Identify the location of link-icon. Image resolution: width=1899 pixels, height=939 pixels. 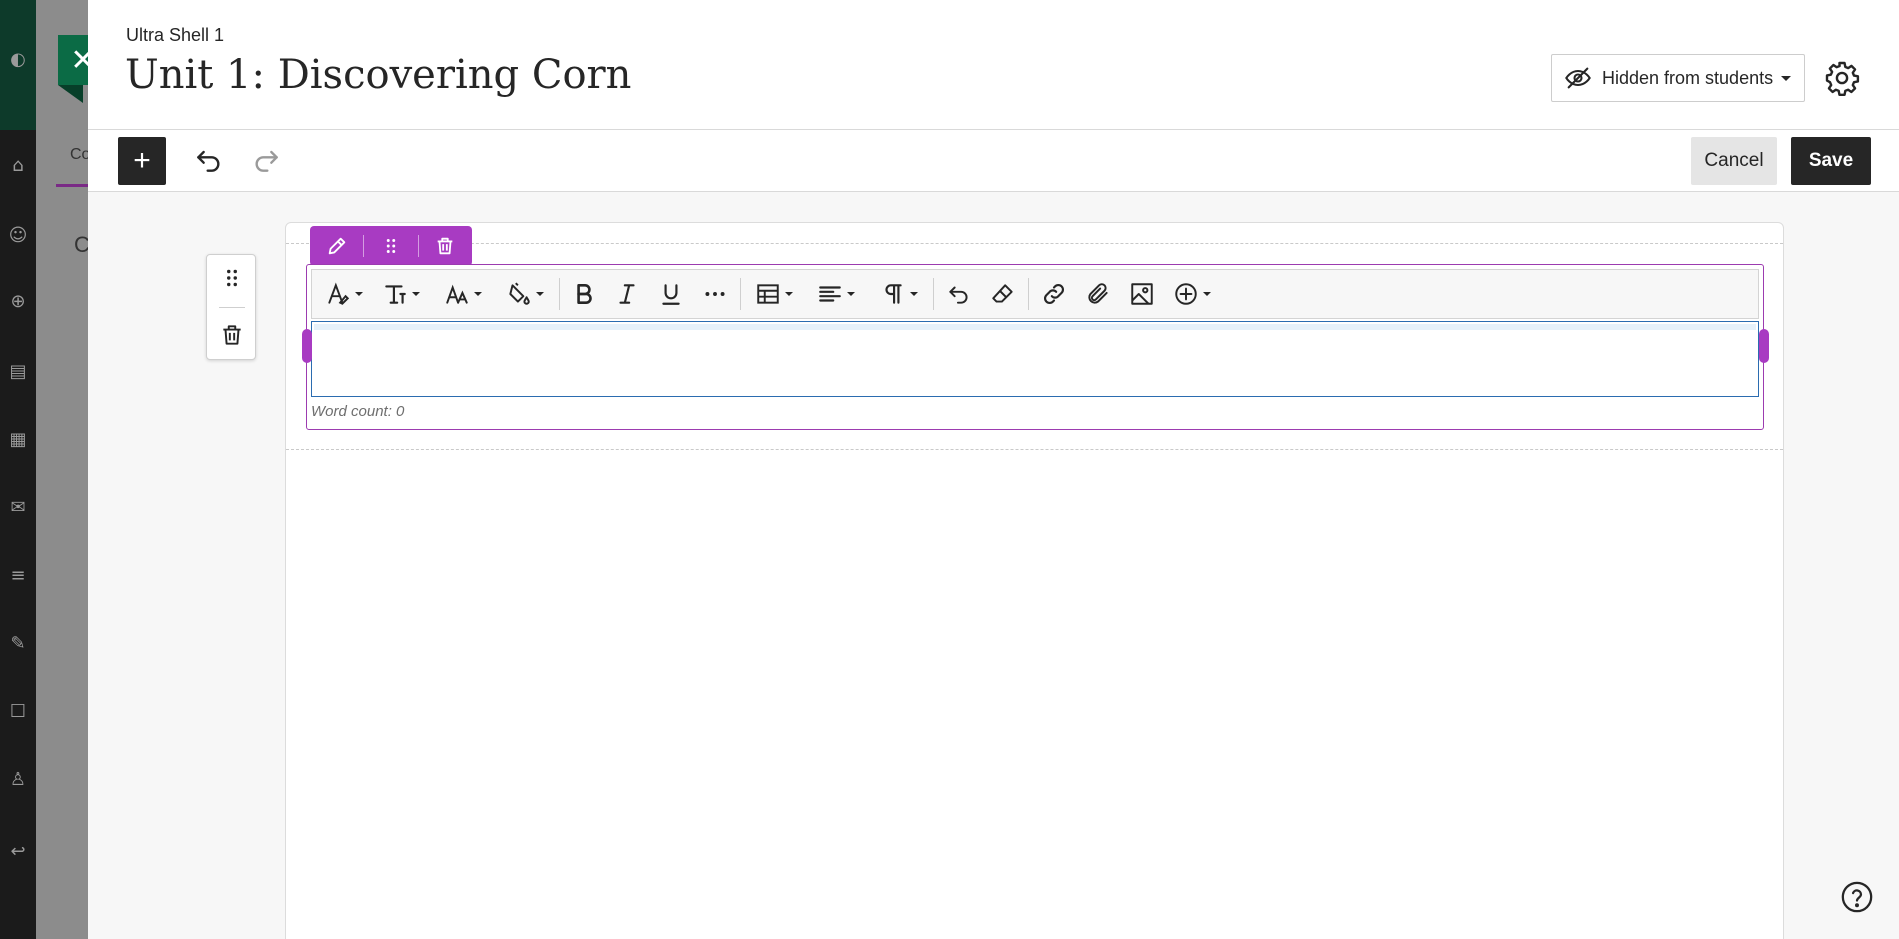
(1054, 294).